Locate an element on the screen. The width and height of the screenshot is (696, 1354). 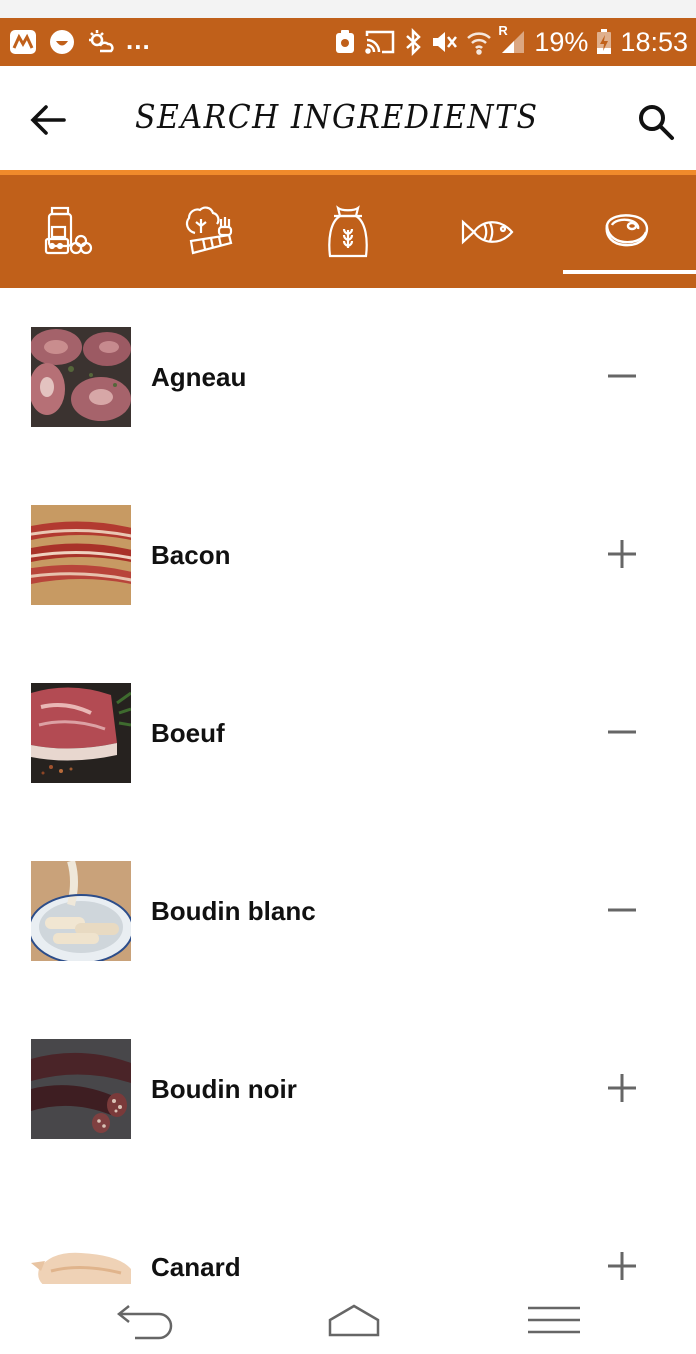
category-tabs is located at coordinates (348, 229).